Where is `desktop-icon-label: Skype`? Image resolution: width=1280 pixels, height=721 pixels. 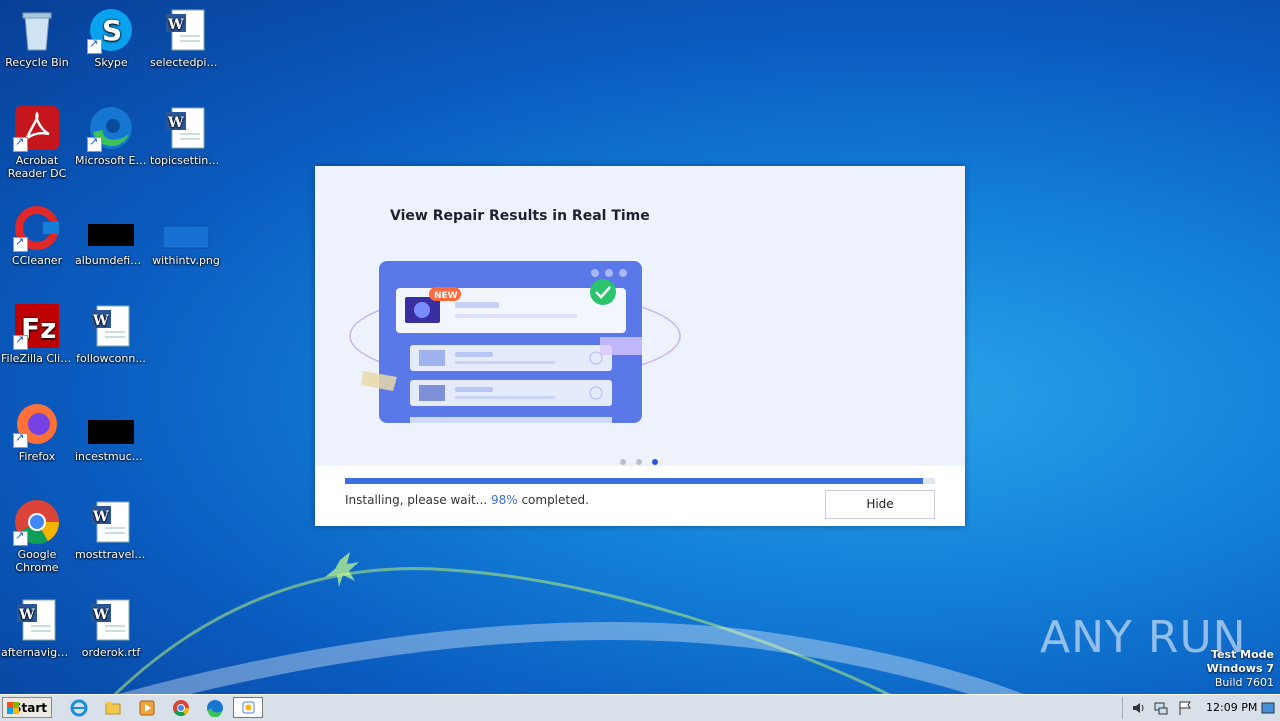
desktop-icon-label: Skype is located at coordinates (111, 62).